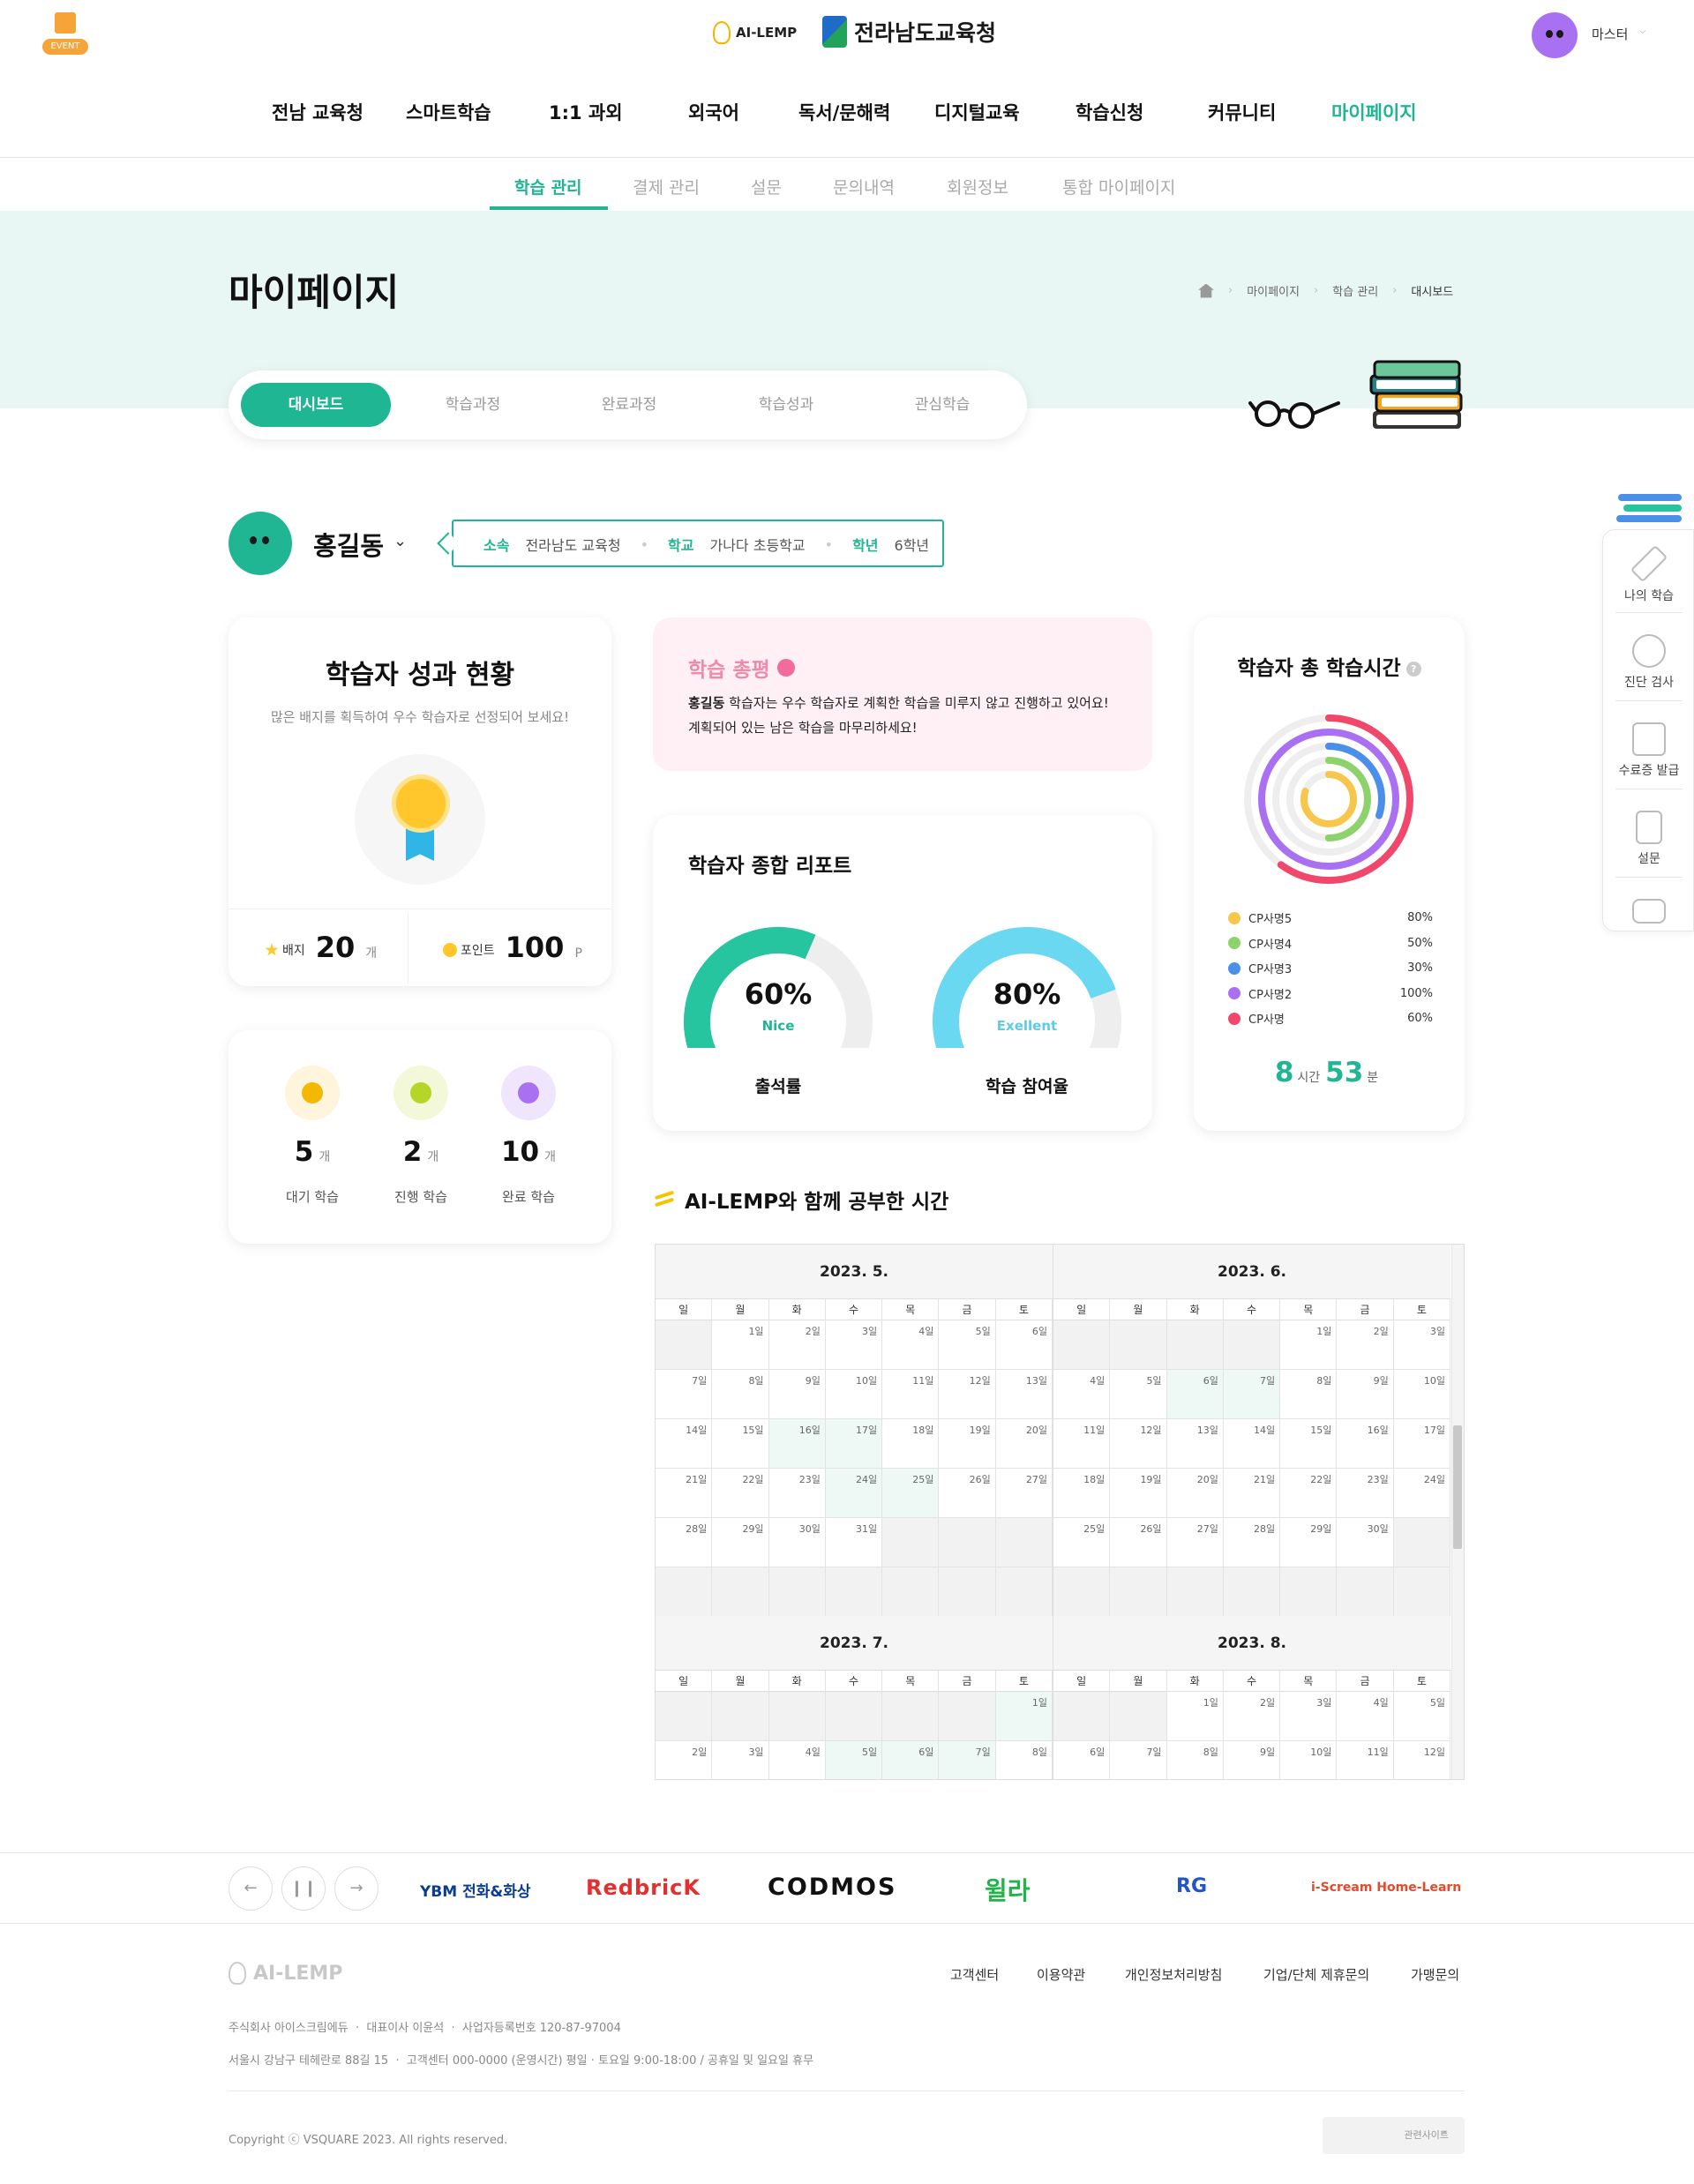 The image size is (1694, 2184). I want to click on profile-name: 홍길동, so click(349, 544).